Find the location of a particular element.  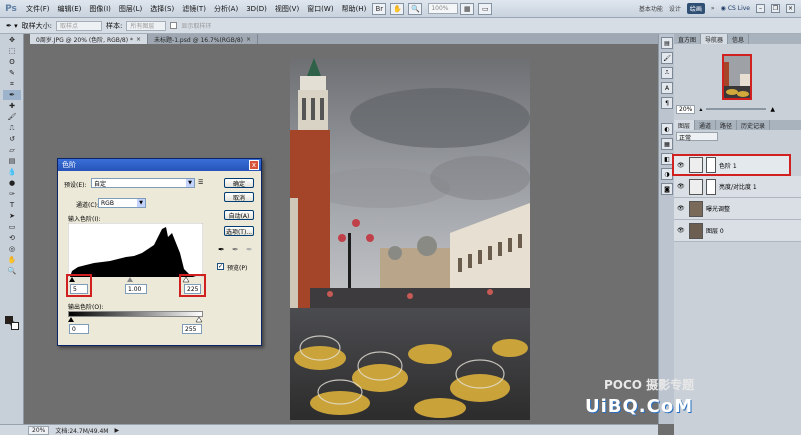

workspace-essentials: 基本功能 is located at coordinates (651, 8).